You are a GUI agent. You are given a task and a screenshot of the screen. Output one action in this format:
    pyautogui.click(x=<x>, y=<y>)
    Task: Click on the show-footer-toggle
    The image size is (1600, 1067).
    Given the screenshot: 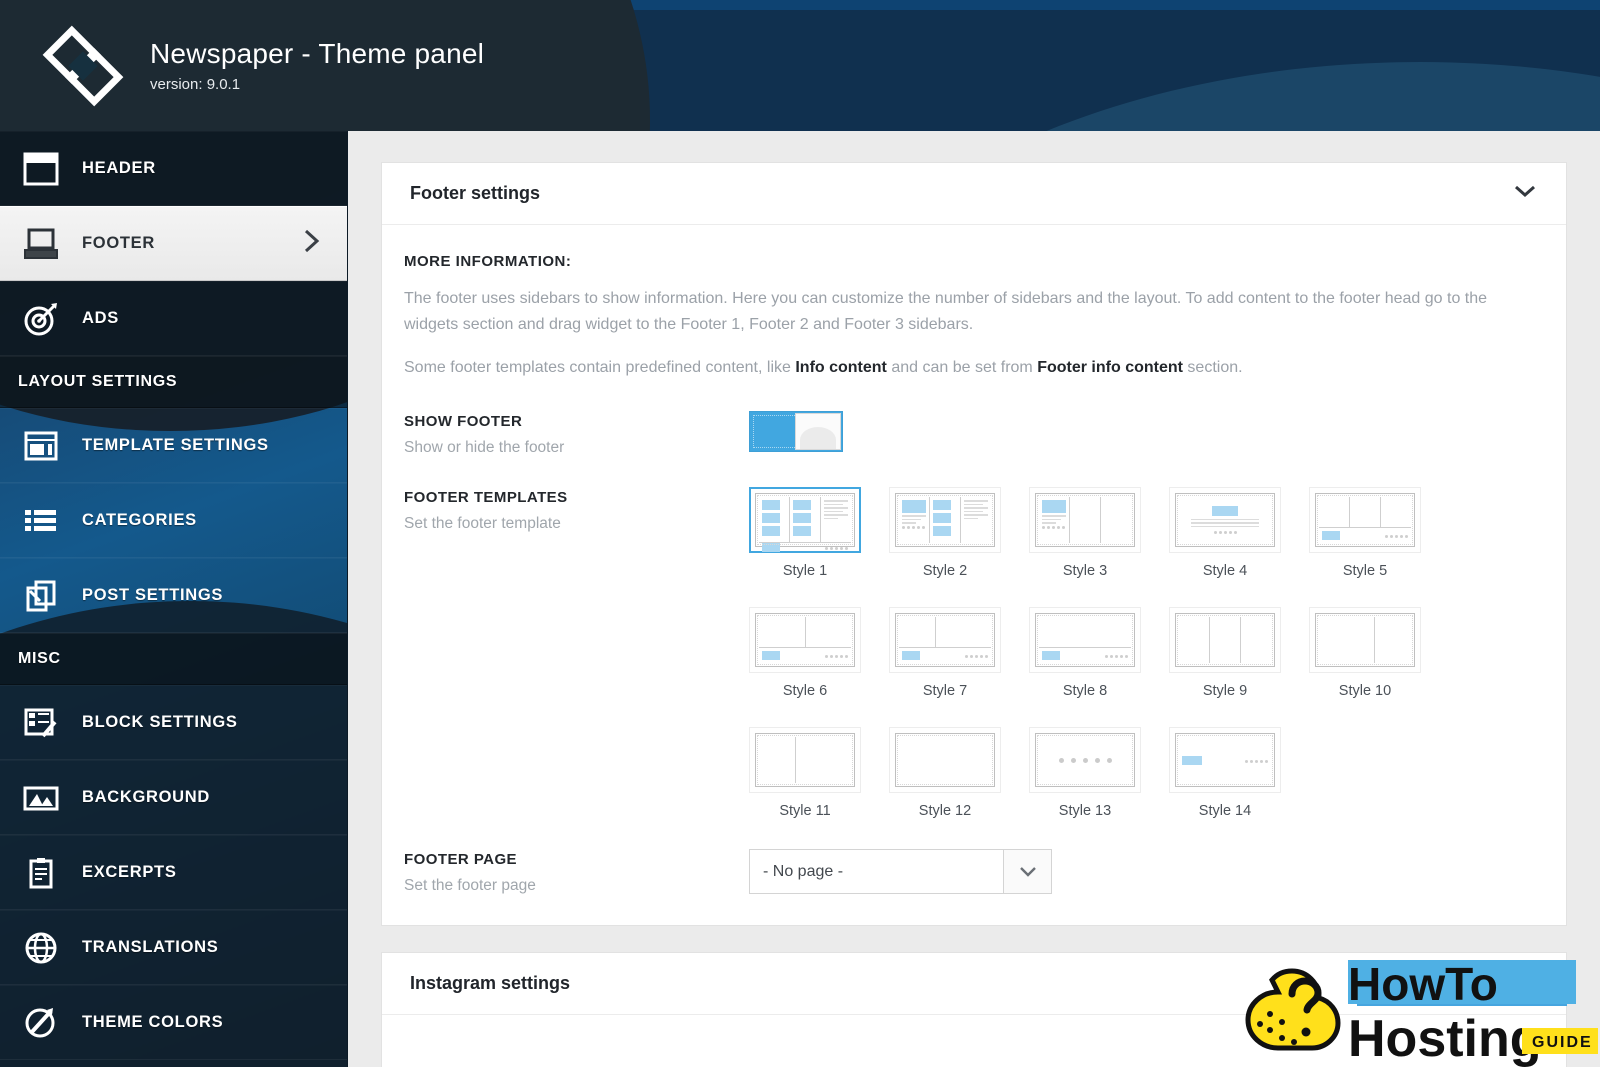 What is the action you would take?
    pyautogui.click(x=796, y=432)
    